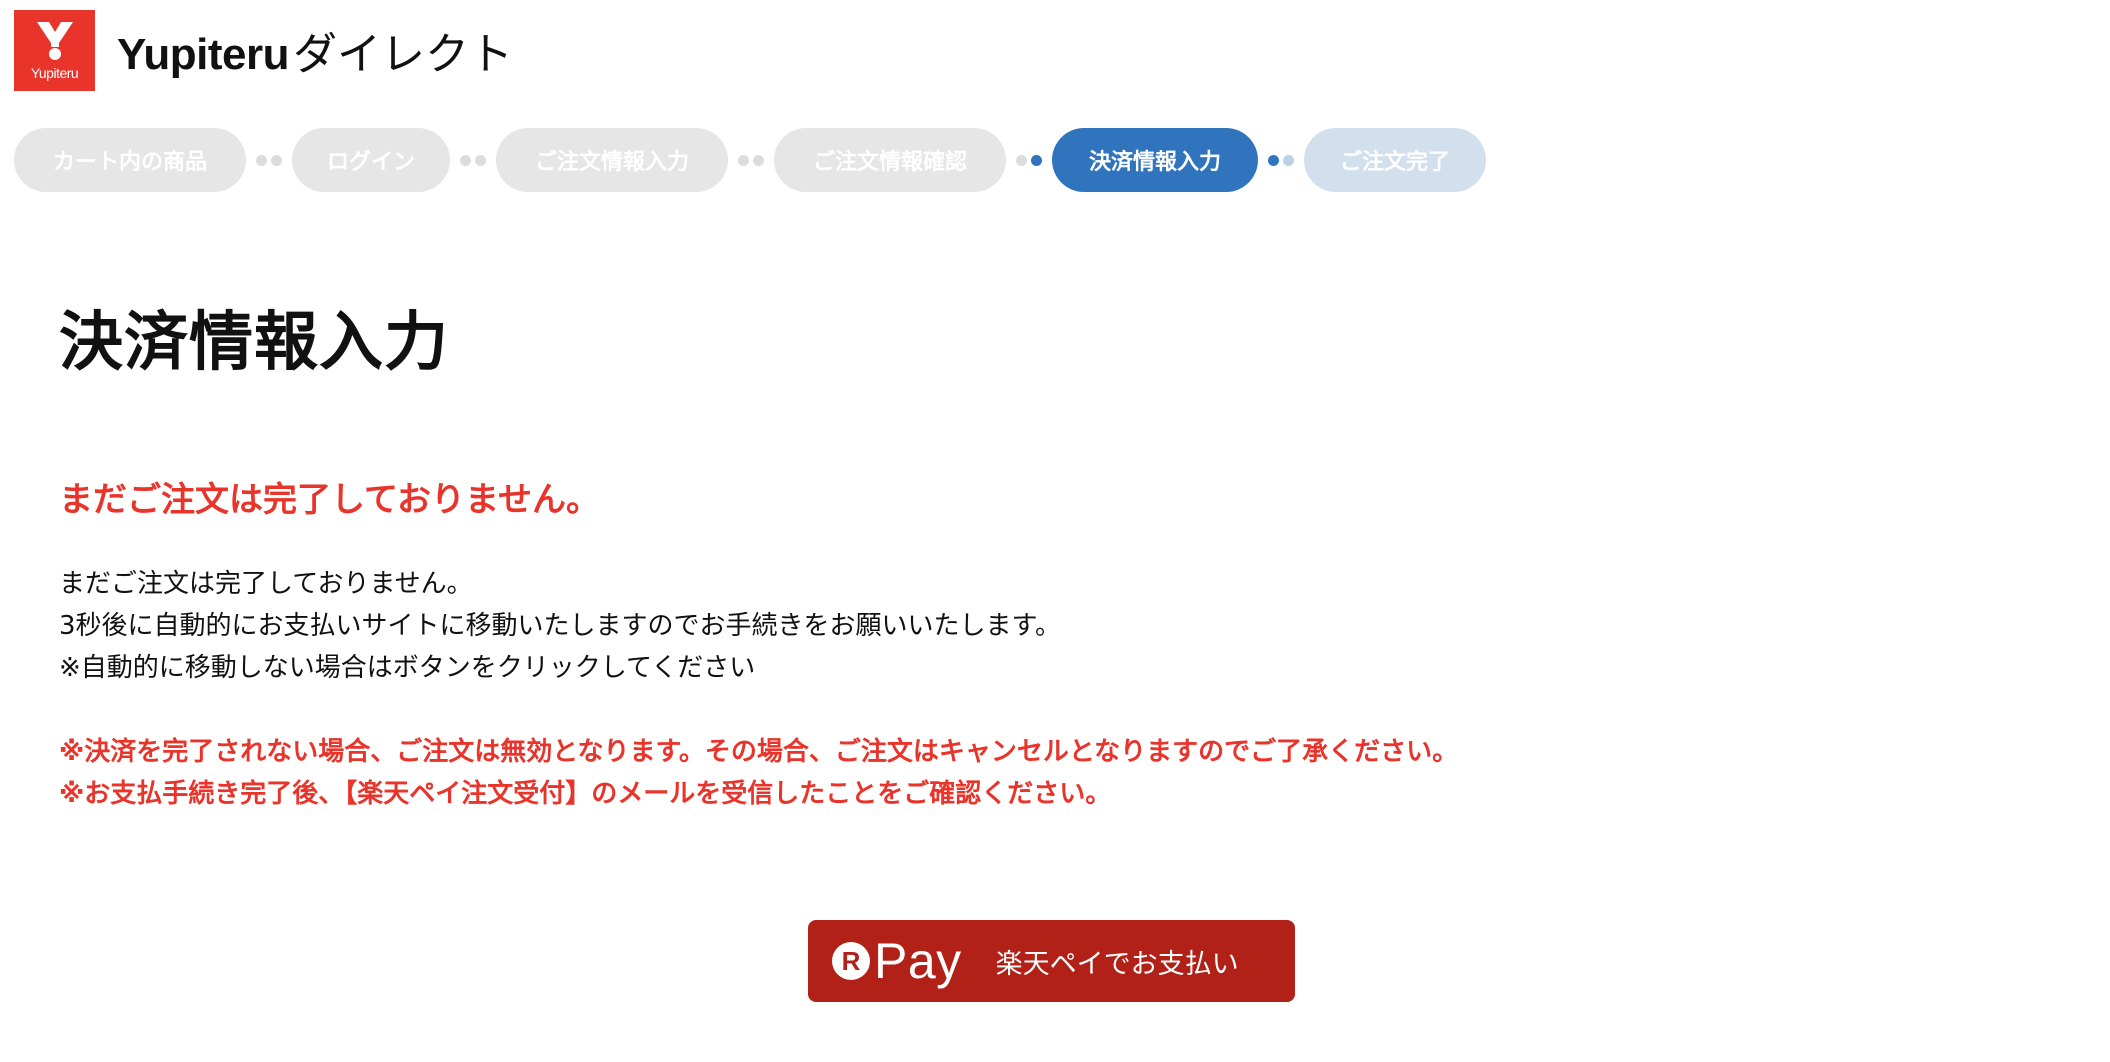 This screenshot has height=1062, width=2110. I want to click on pay-wordmark: Pay, so click(918, 961).